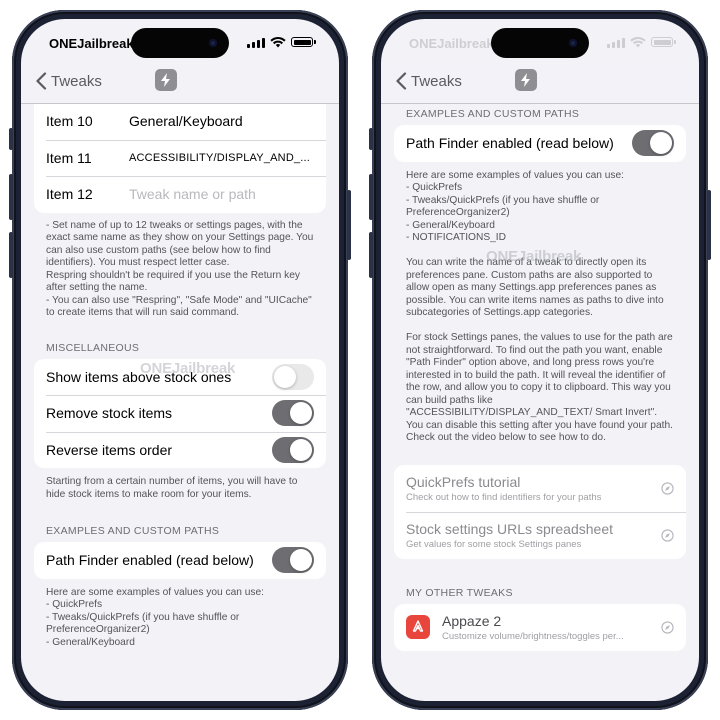 The image size is (720, 720). Describe the element at coordinates (93, 347) in the screenshot. I see `misc-header: MISCELLANEOUS` at that location.